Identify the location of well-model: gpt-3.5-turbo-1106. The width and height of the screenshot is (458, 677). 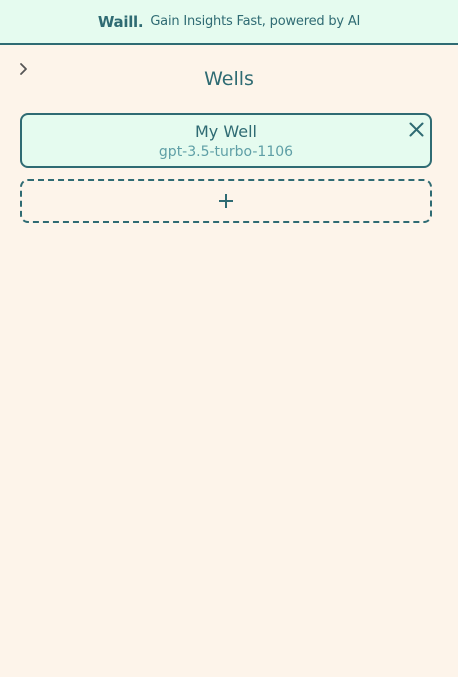
(226, 152).